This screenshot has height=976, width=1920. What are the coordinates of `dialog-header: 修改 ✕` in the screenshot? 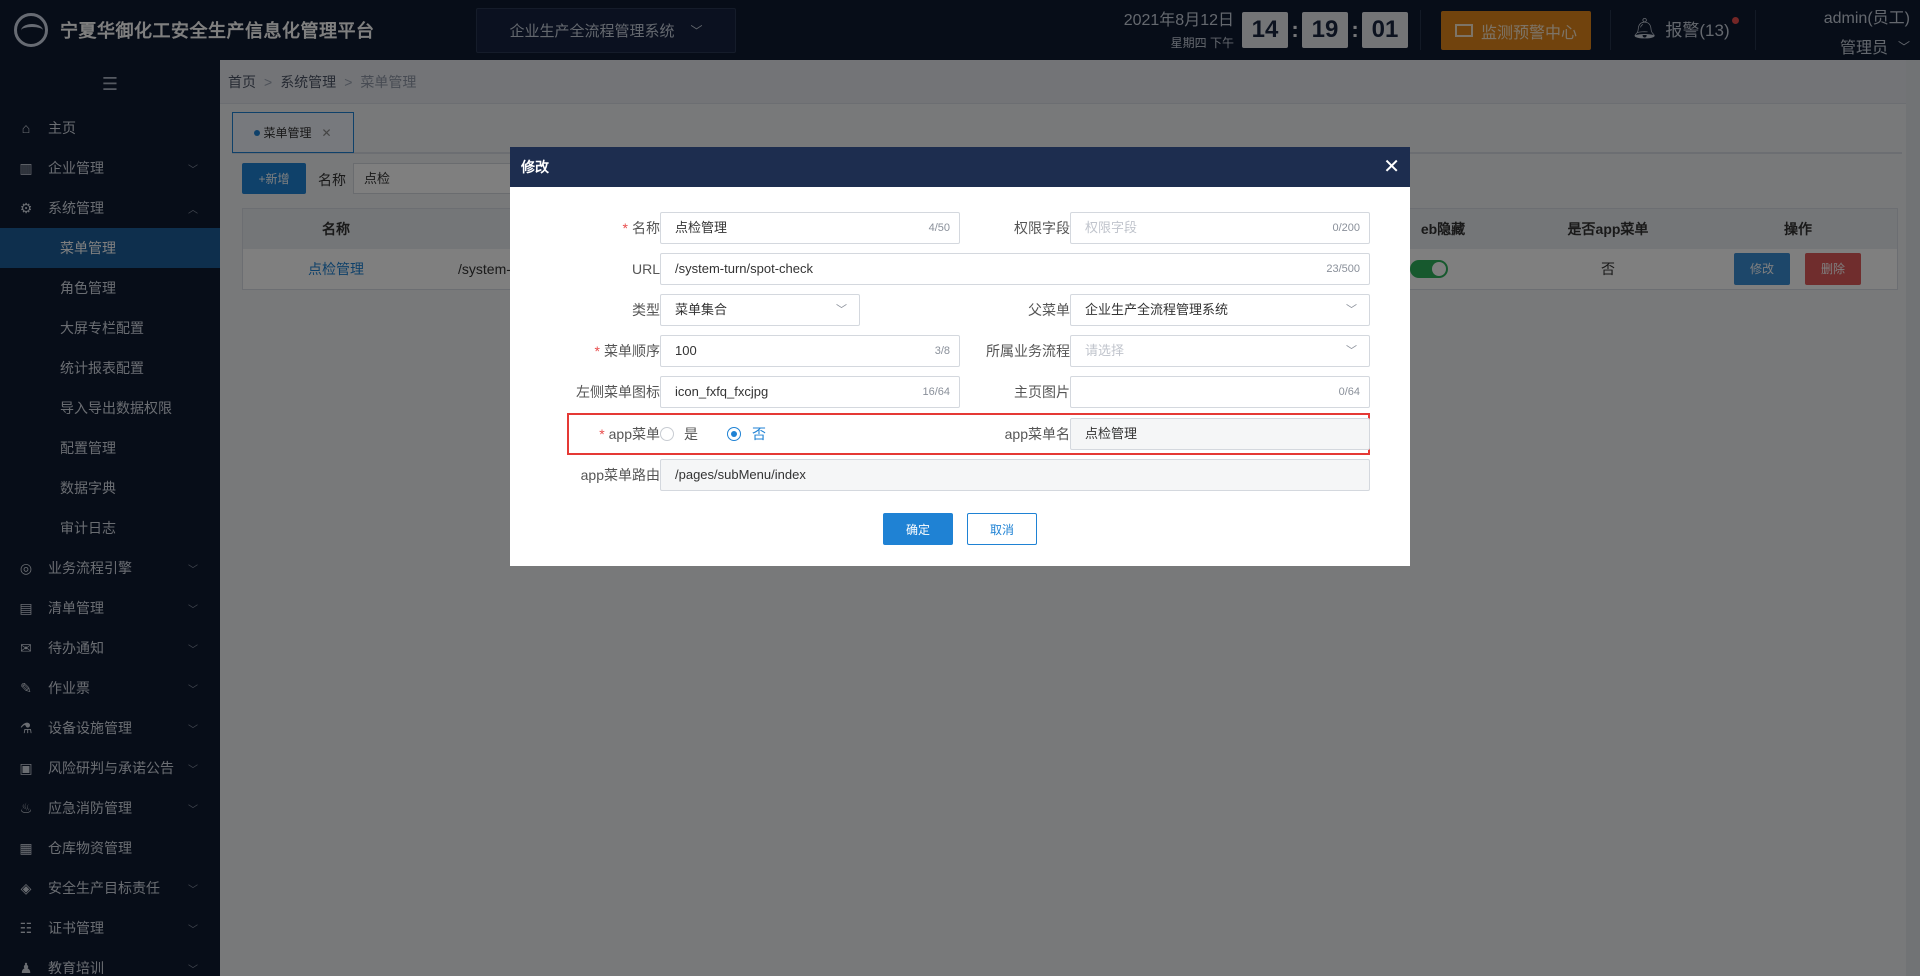 It's located at (960, 167).